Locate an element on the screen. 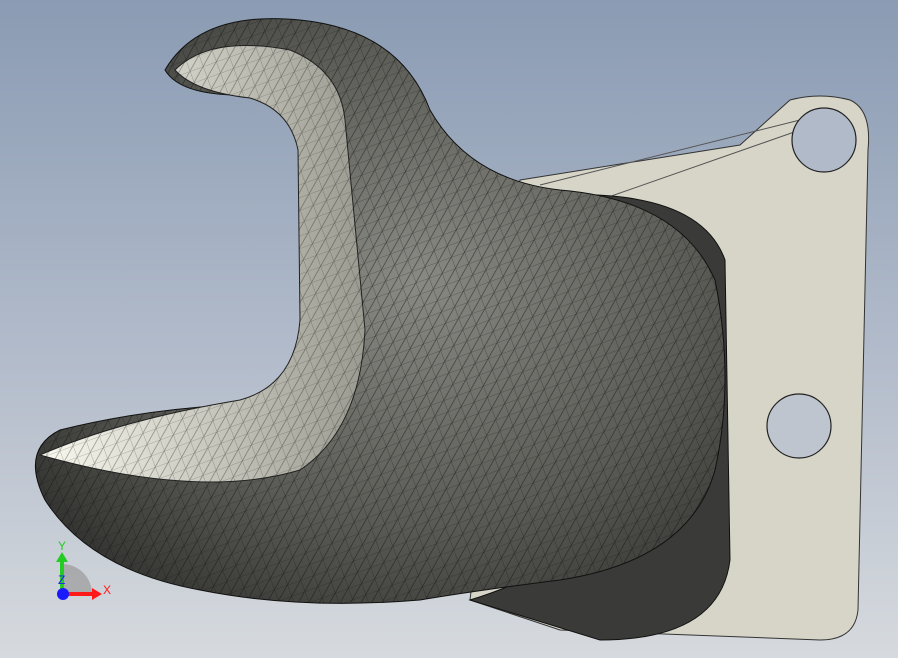 This screenshot has height=658, width=898. z-axis-label: Z is located at coordinates (61, 580).